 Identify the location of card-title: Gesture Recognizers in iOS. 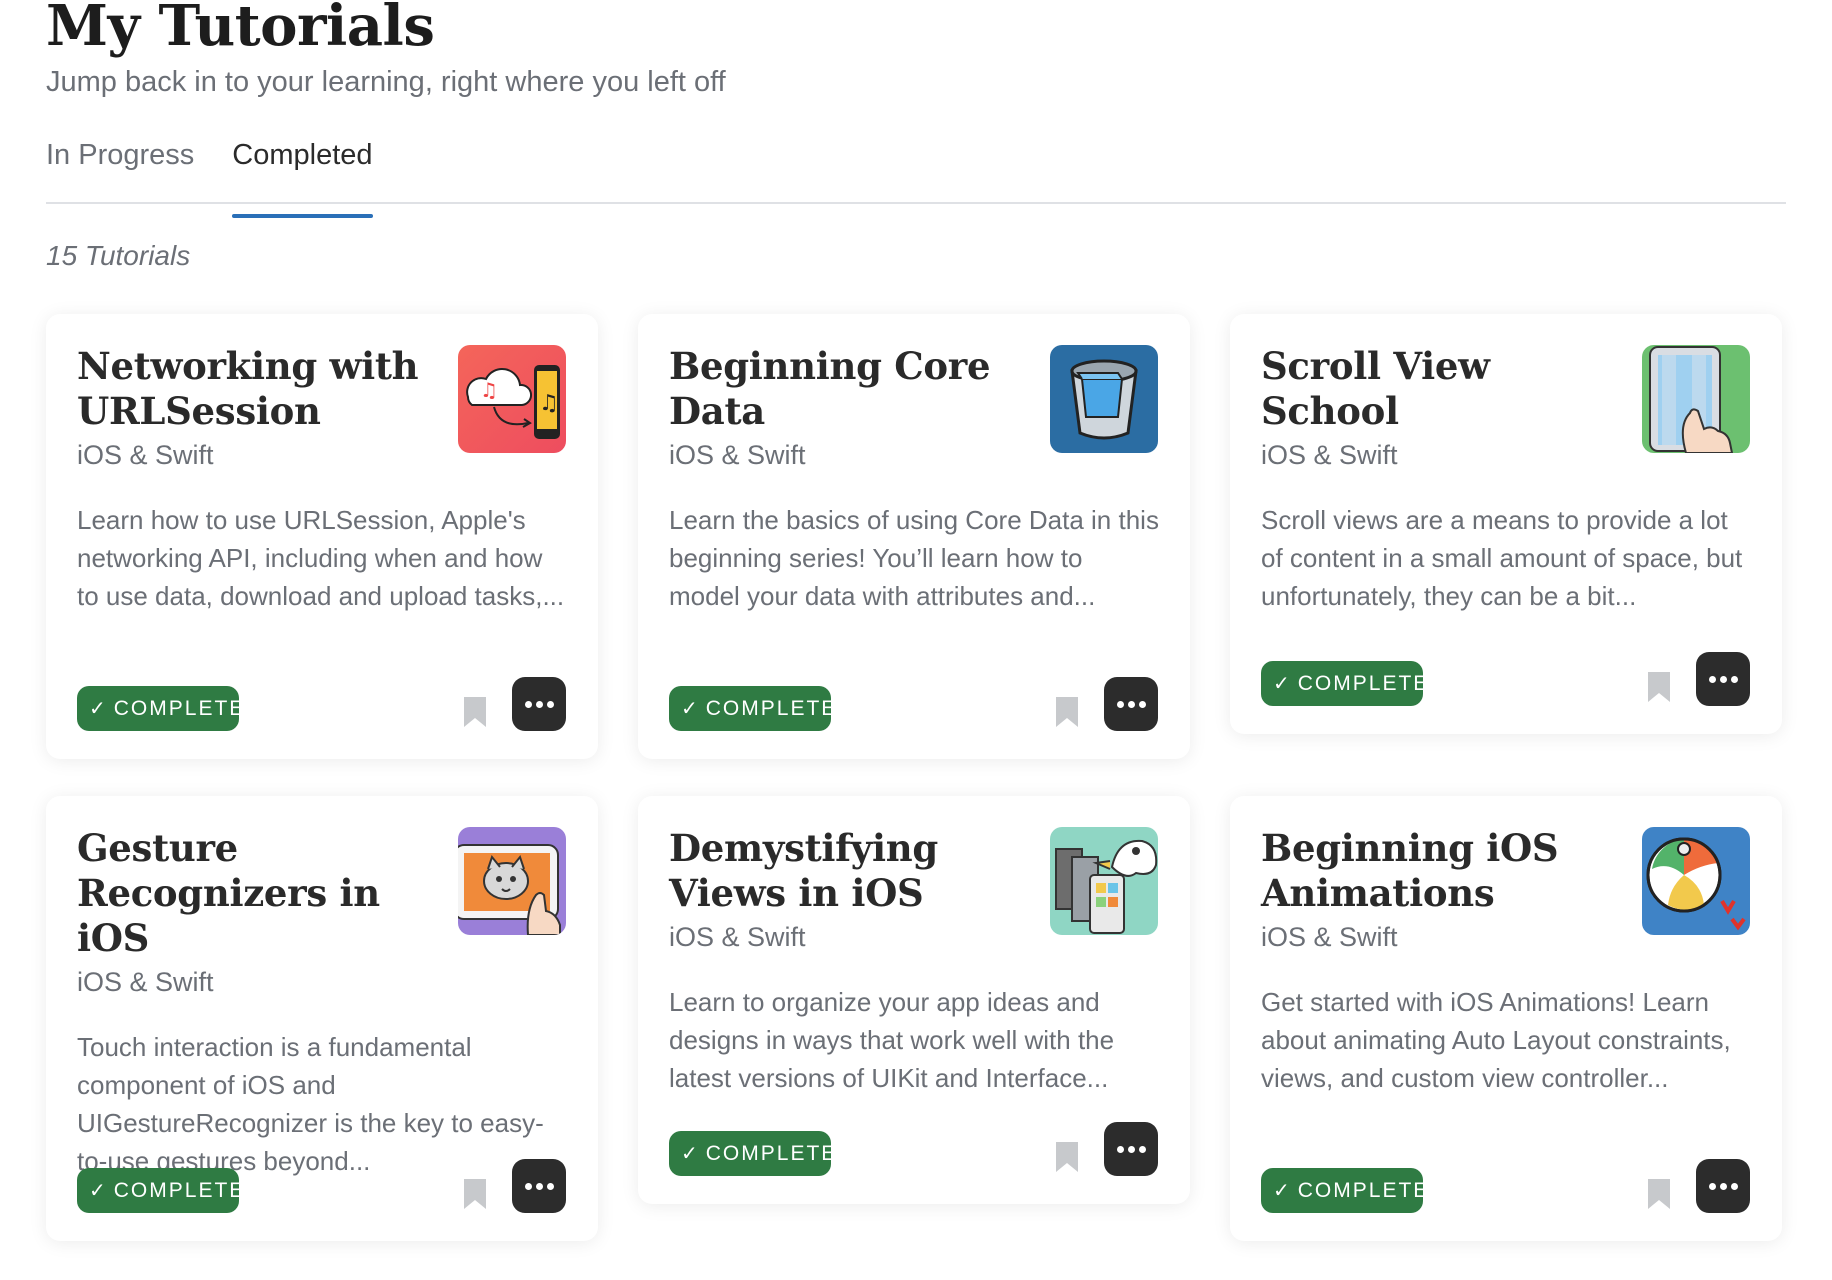
(257, 893).